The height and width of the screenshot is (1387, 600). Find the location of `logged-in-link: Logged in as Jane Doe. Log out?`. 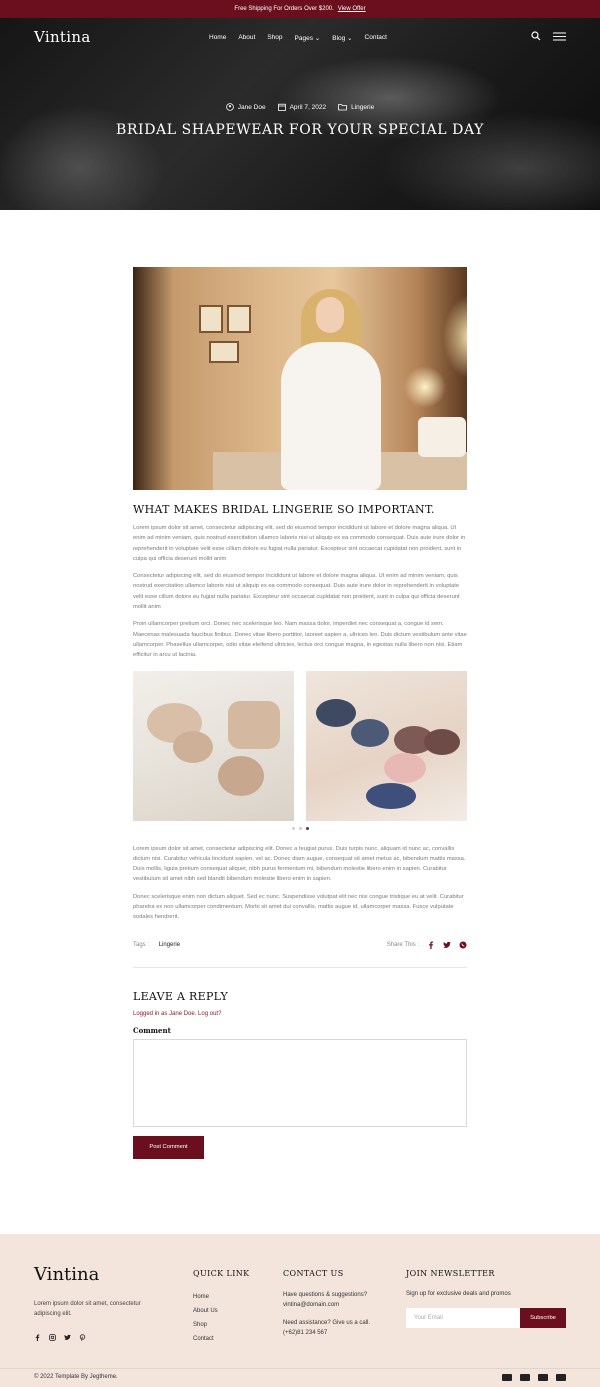

logged-in-link: Logged in as Jane Doe. Log out? is located at coordinates (300, 1014).